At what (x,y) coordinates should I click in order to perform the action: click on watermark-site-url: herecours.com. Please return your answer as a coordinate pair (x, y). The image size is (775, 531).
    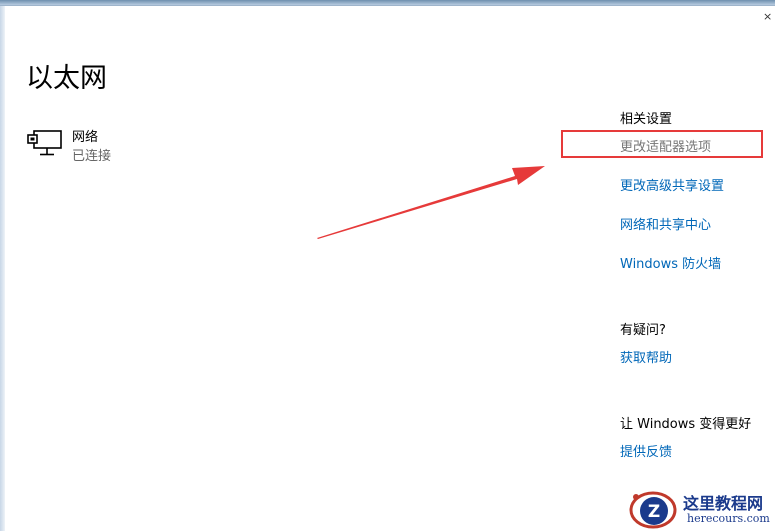
    Looking at the image, I should click on (728, 518).